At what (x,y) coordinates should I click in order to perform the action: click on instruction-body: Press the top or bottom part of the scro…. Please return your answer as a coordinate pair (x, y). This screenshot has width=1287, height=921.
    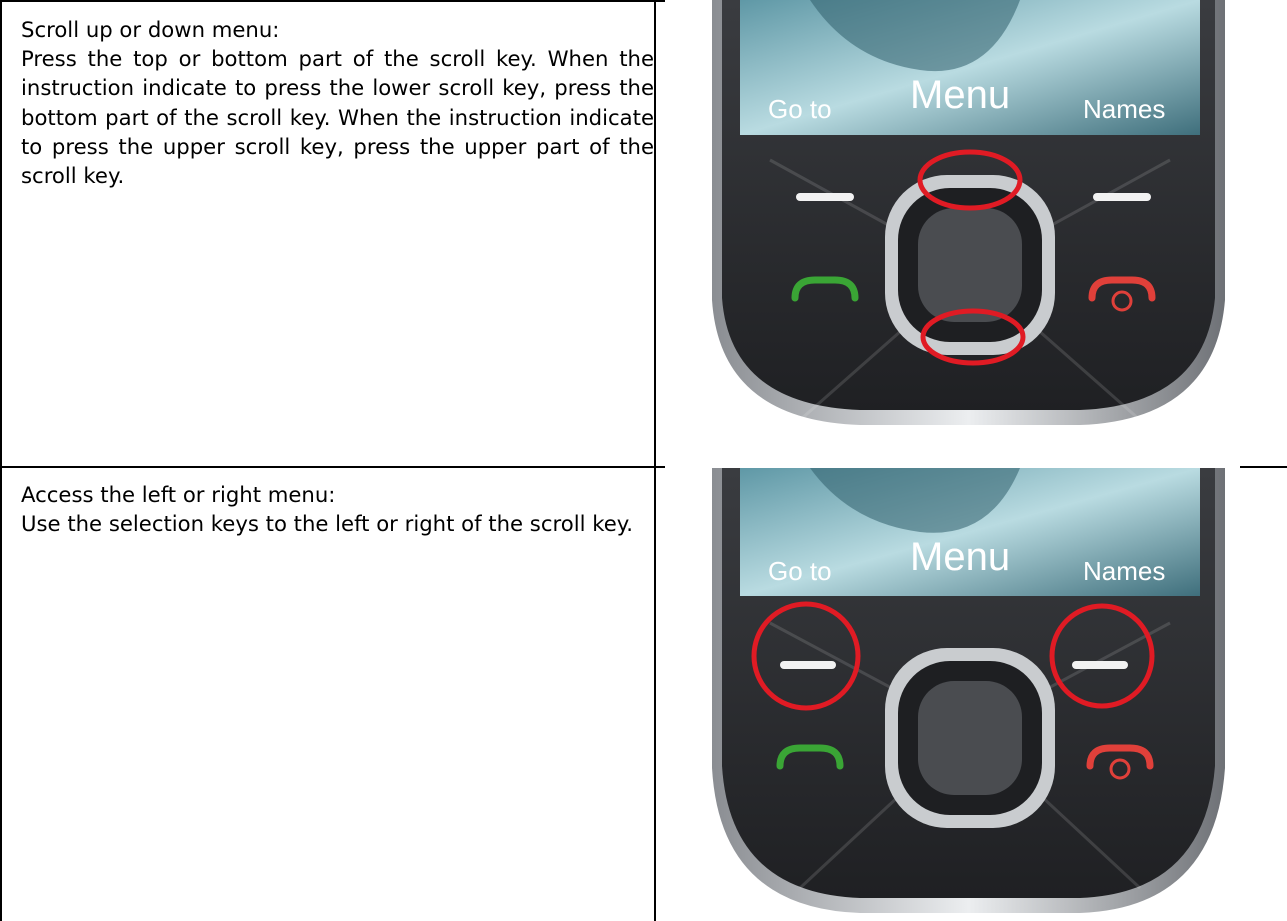
    Looking at the image, I should click on (337, 117).